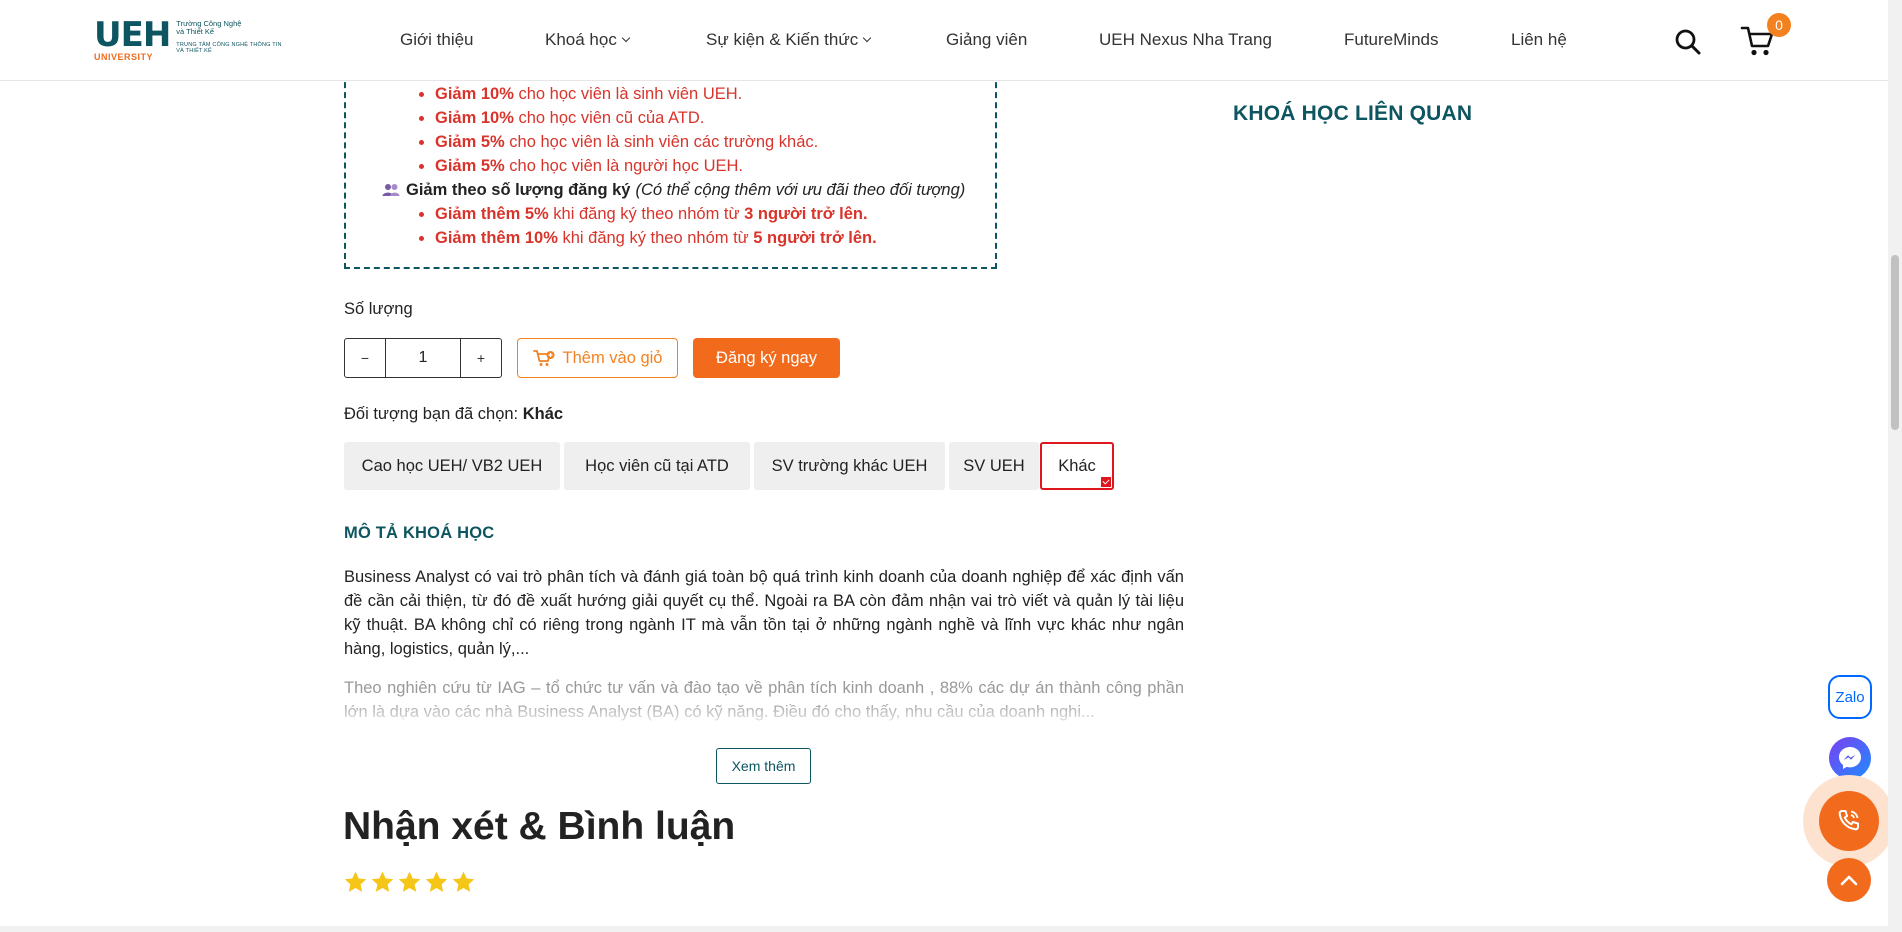  I want to click on zalo-chat-button: Zalo, so click(1850, 697).